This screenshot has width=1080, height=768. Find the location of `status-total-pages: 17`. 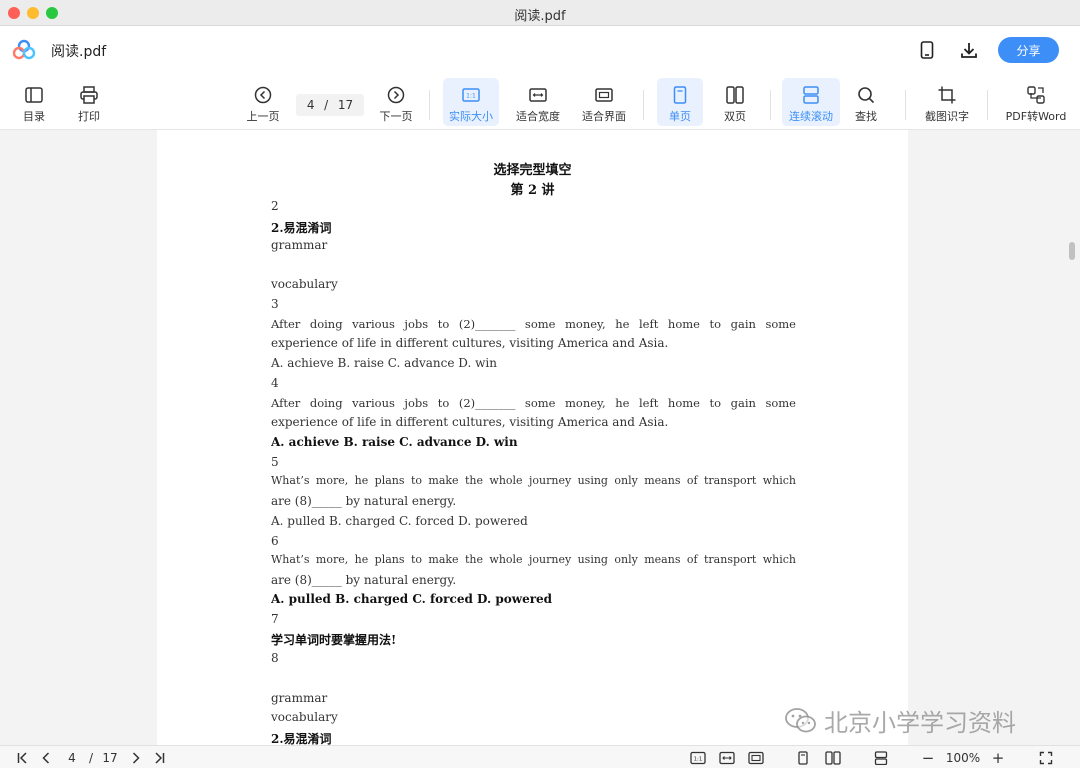

status-total-pages: 17 is located at coordinates (110, 757).